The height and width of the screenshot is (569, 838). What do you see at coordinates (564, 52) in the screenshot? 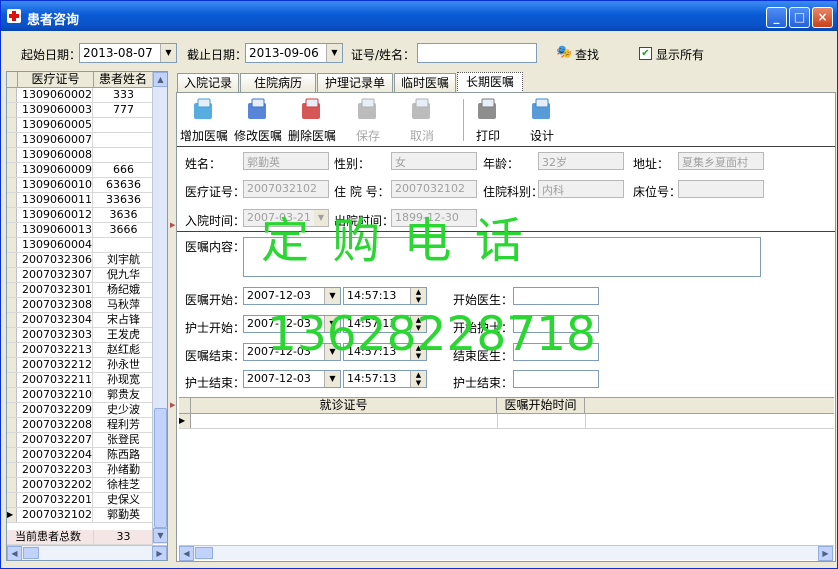
I see `binoculars-icon: 🎭` at bounding box center [564, 52].